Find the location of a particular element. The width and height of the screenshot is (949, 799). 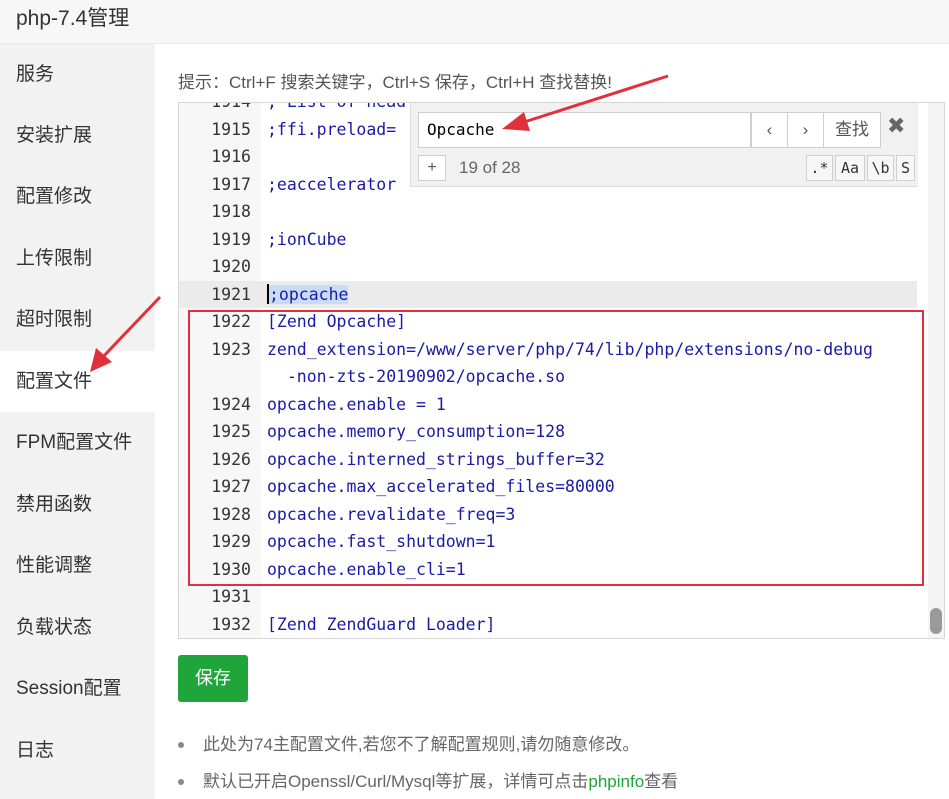

phpinfo-link: phpinfo is located at coordinates (616, 781).